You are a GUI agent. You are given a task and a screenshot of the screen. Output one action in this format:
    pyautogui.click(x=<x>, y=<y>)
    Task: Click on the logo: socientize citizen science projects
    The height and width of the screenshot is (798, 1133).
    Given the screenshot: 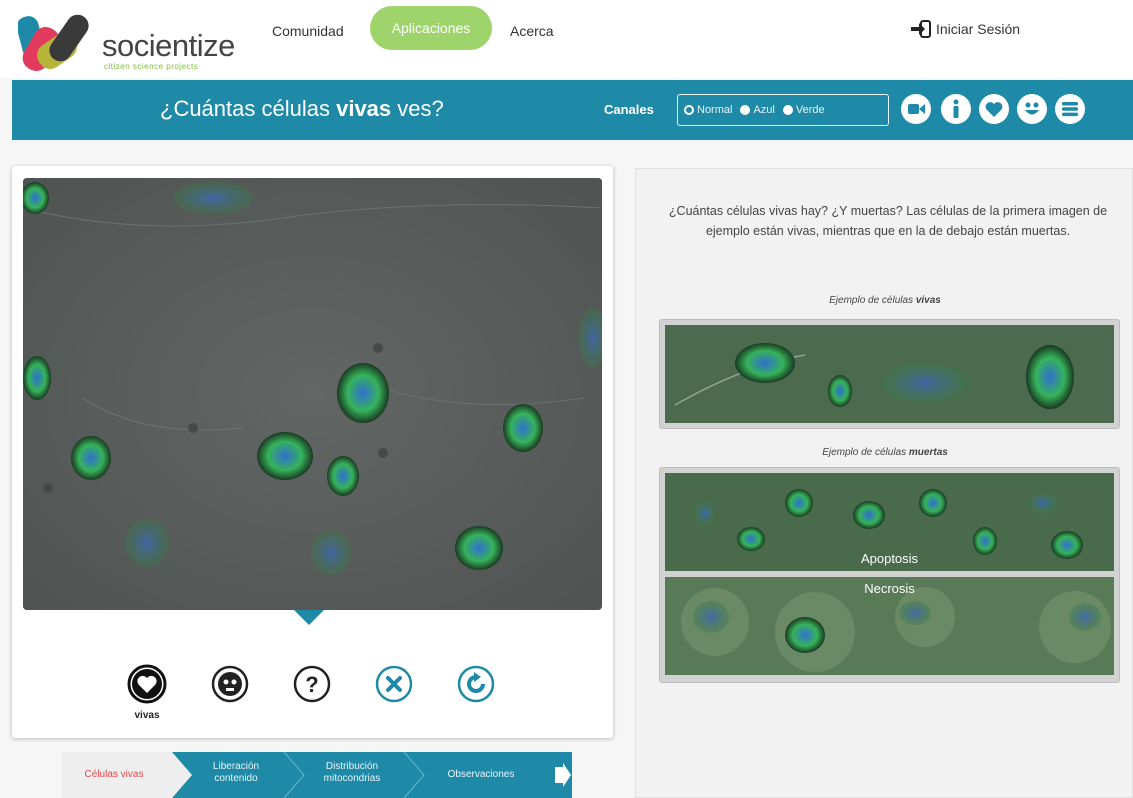 What is the action you would take?
    pyautogui.click(x=128, y=42)
    